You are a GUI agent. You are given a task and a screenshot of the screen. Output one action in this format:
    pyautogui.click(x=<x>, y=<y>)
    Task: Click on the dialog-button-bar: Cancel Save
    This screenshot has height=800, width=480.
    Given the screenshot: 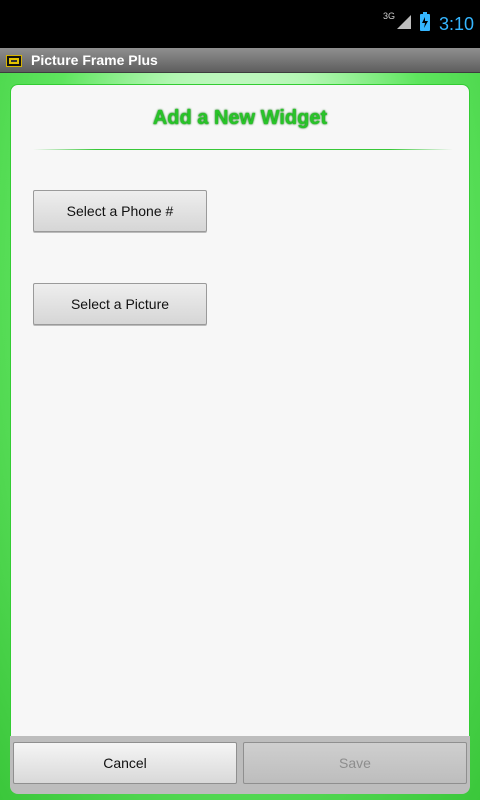 What is the action you would take?
    pyautogui.click(x=240, y=765)
    